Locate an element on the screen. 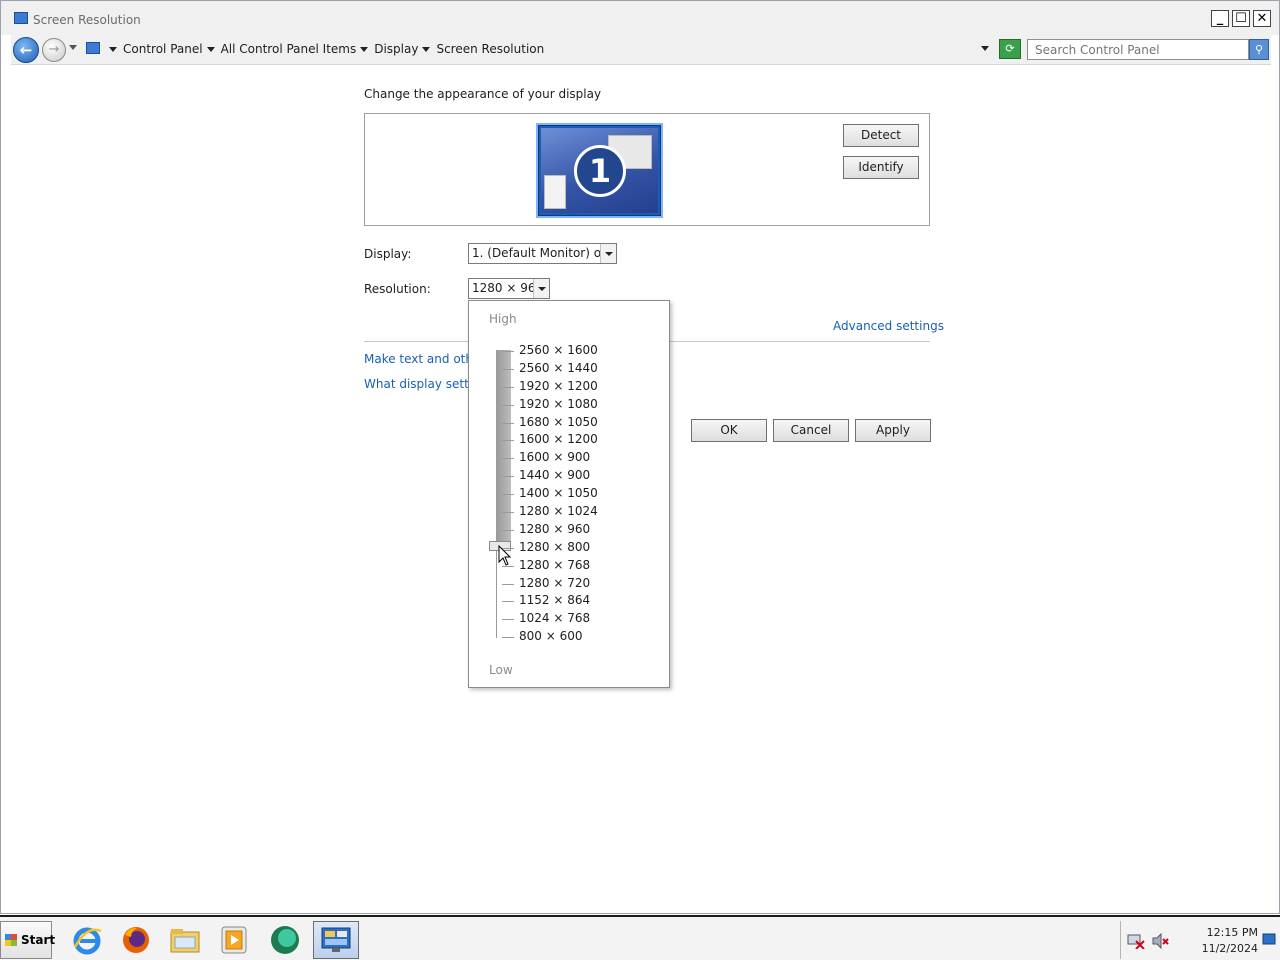 The image size is (1280, 960). breadcrumb-control-panel: Control Panel is located at coordinates (163, 49).